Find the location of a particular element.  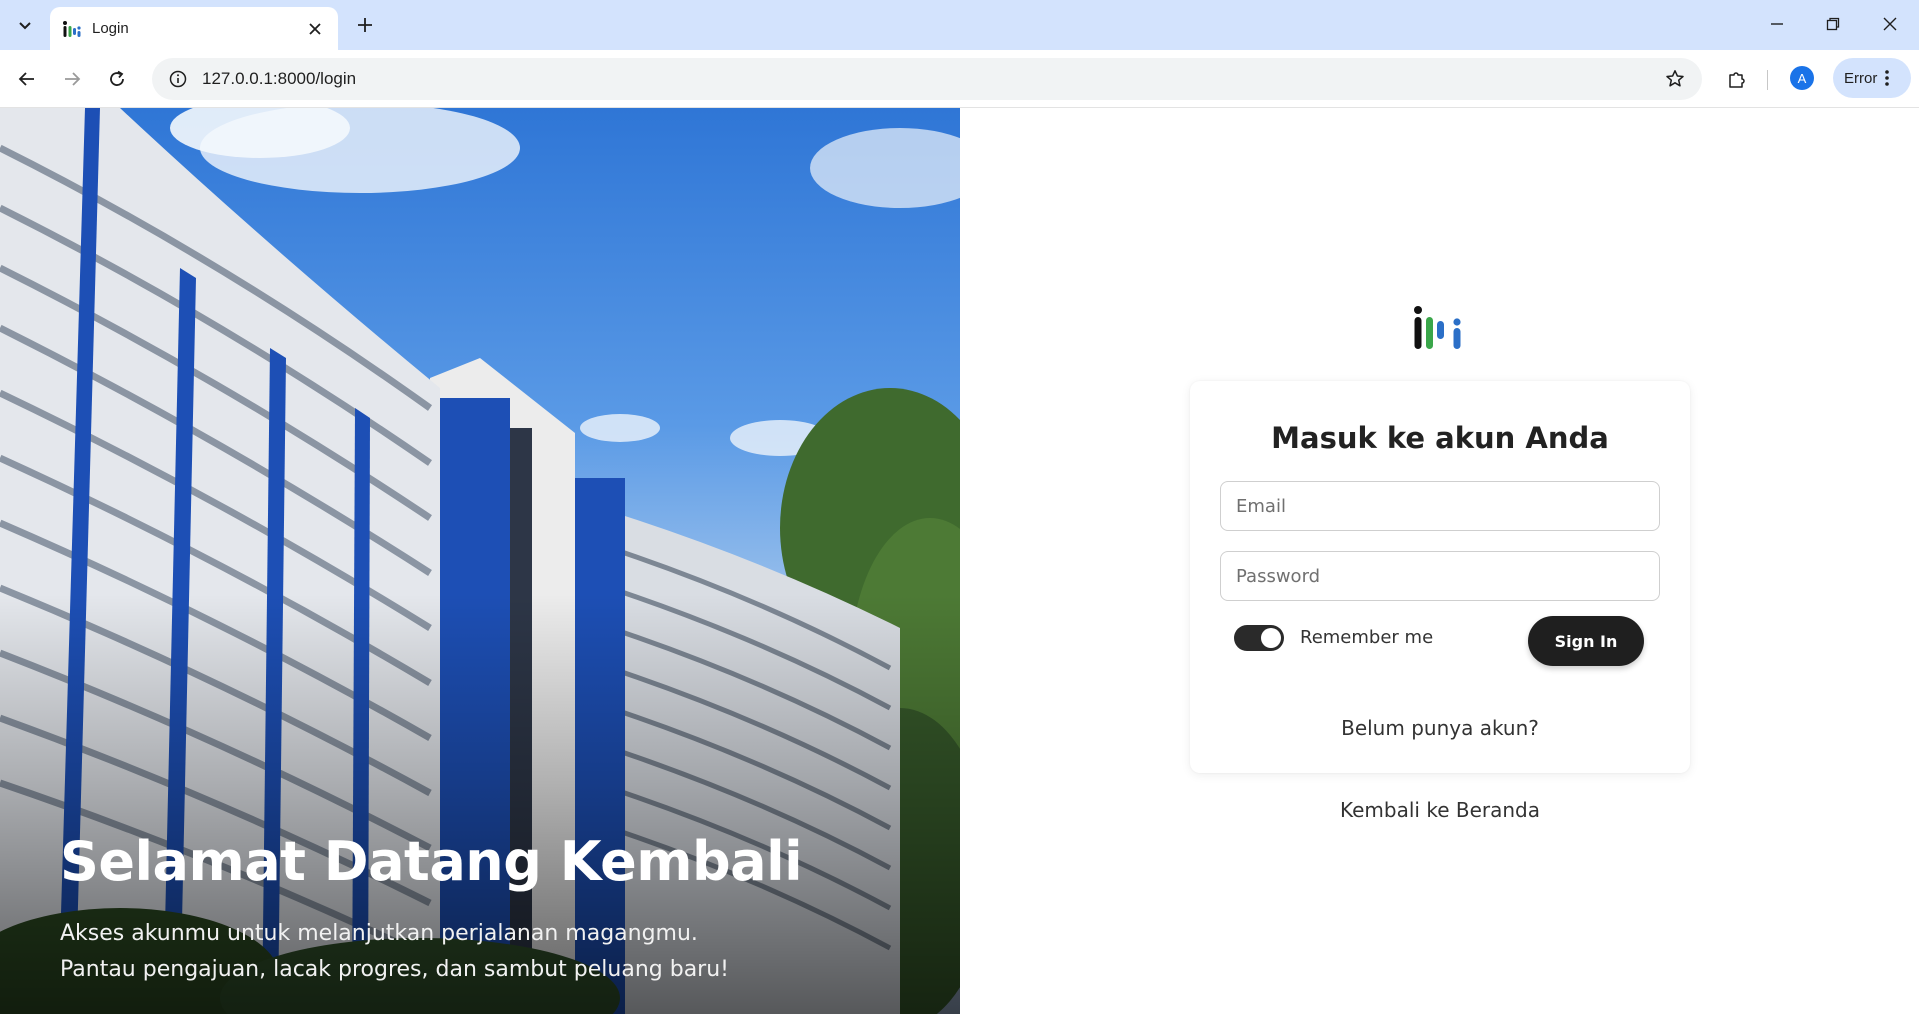

profile-avatar: A is located at coordinates (1802, 78).